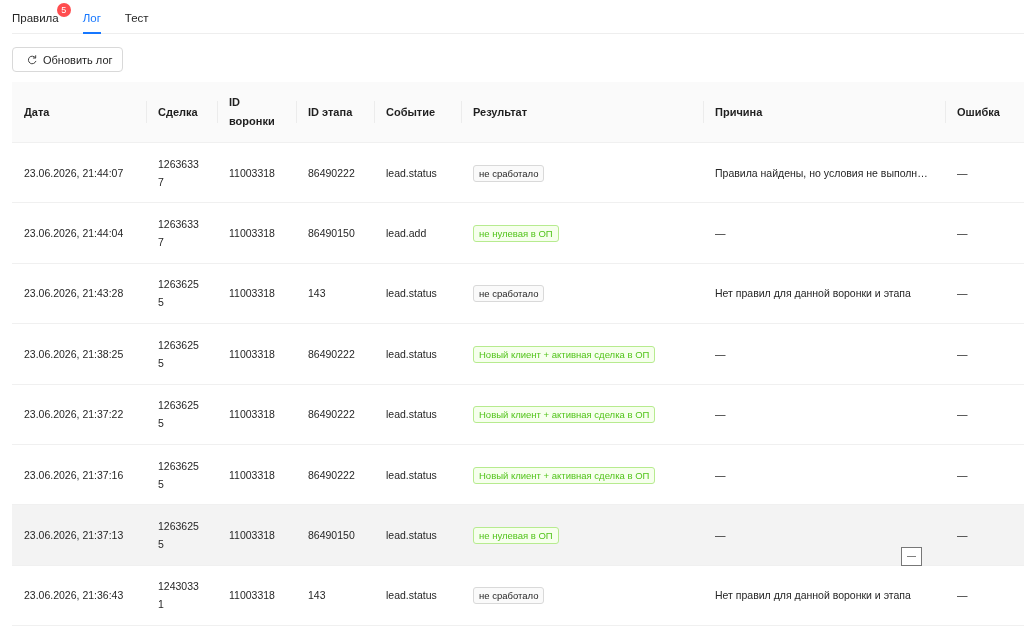  Describe the element at coordinates (256, 112) in the screenshot. I see `column-header: ID воронки` at that location.